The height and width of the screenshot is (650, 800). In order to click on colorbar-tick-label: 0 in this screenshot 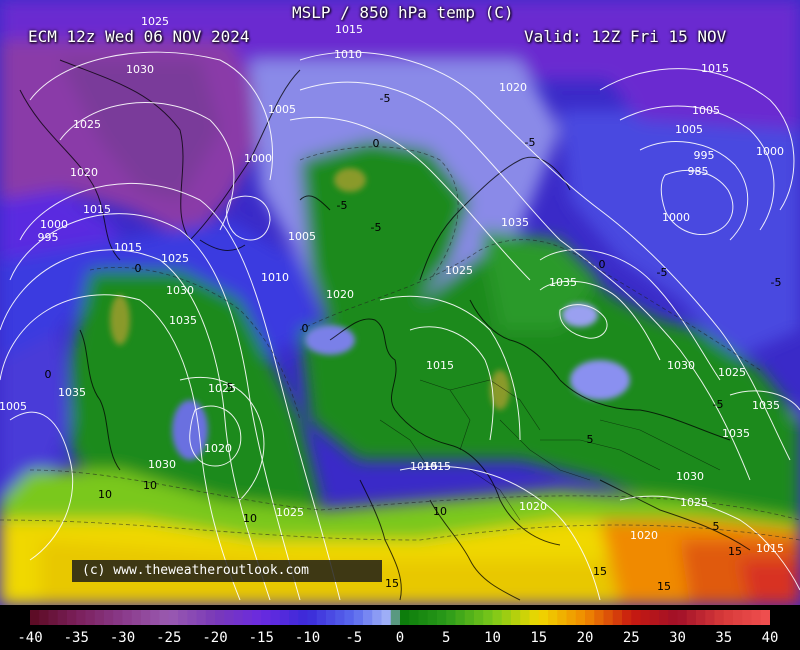, I will do `click(400, 638)`.